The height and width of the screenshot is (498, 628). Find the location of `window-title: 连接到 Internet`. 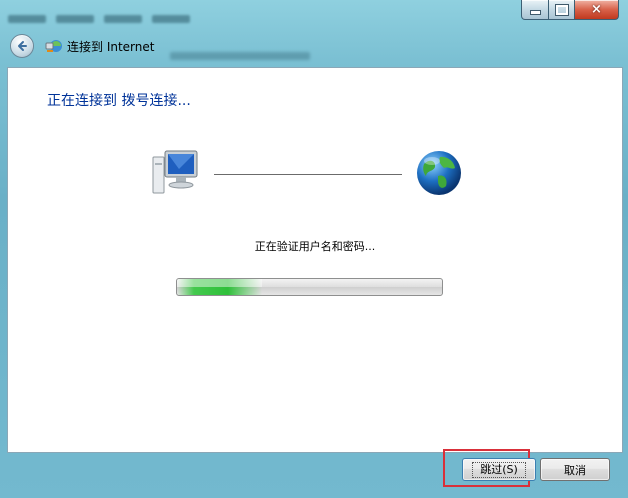

window-title: 连接到 Internet is located at coordinates (111, 46).